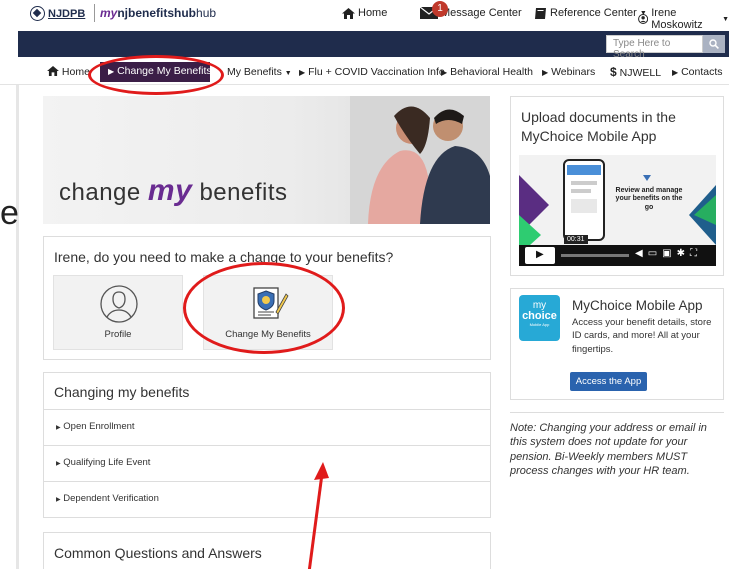  Describe the element at coordinates (75, 72) in the screenshot. I see `nav-home-label: Home` at that location.